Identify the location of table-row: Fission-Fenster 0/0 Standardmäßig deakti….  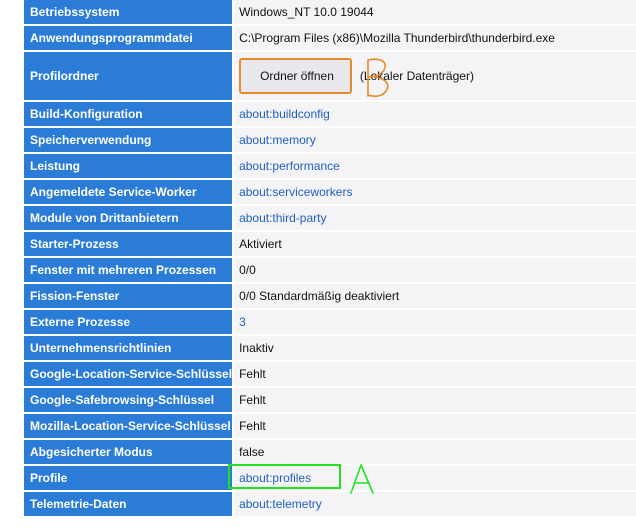
(330, 297).